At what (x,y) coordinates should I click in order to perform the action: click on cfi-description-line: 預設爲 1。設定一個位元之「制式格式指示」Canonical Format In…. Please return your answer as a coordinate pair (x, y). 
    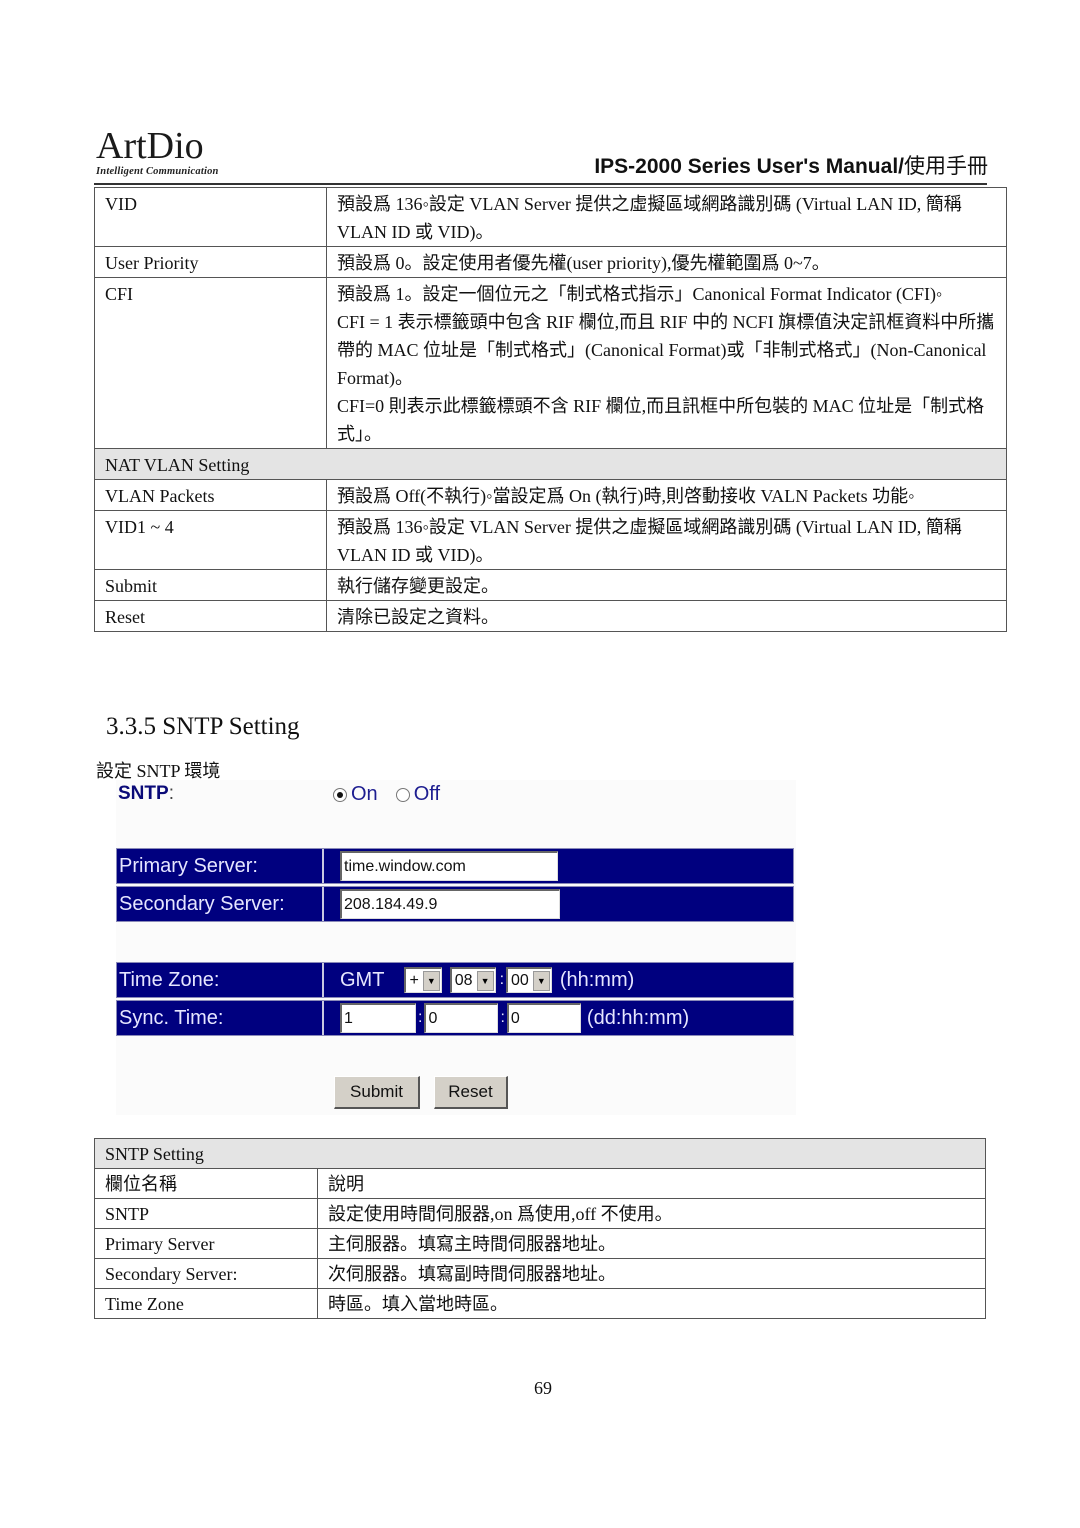
    Looking at the image, I should click on (640, 294).